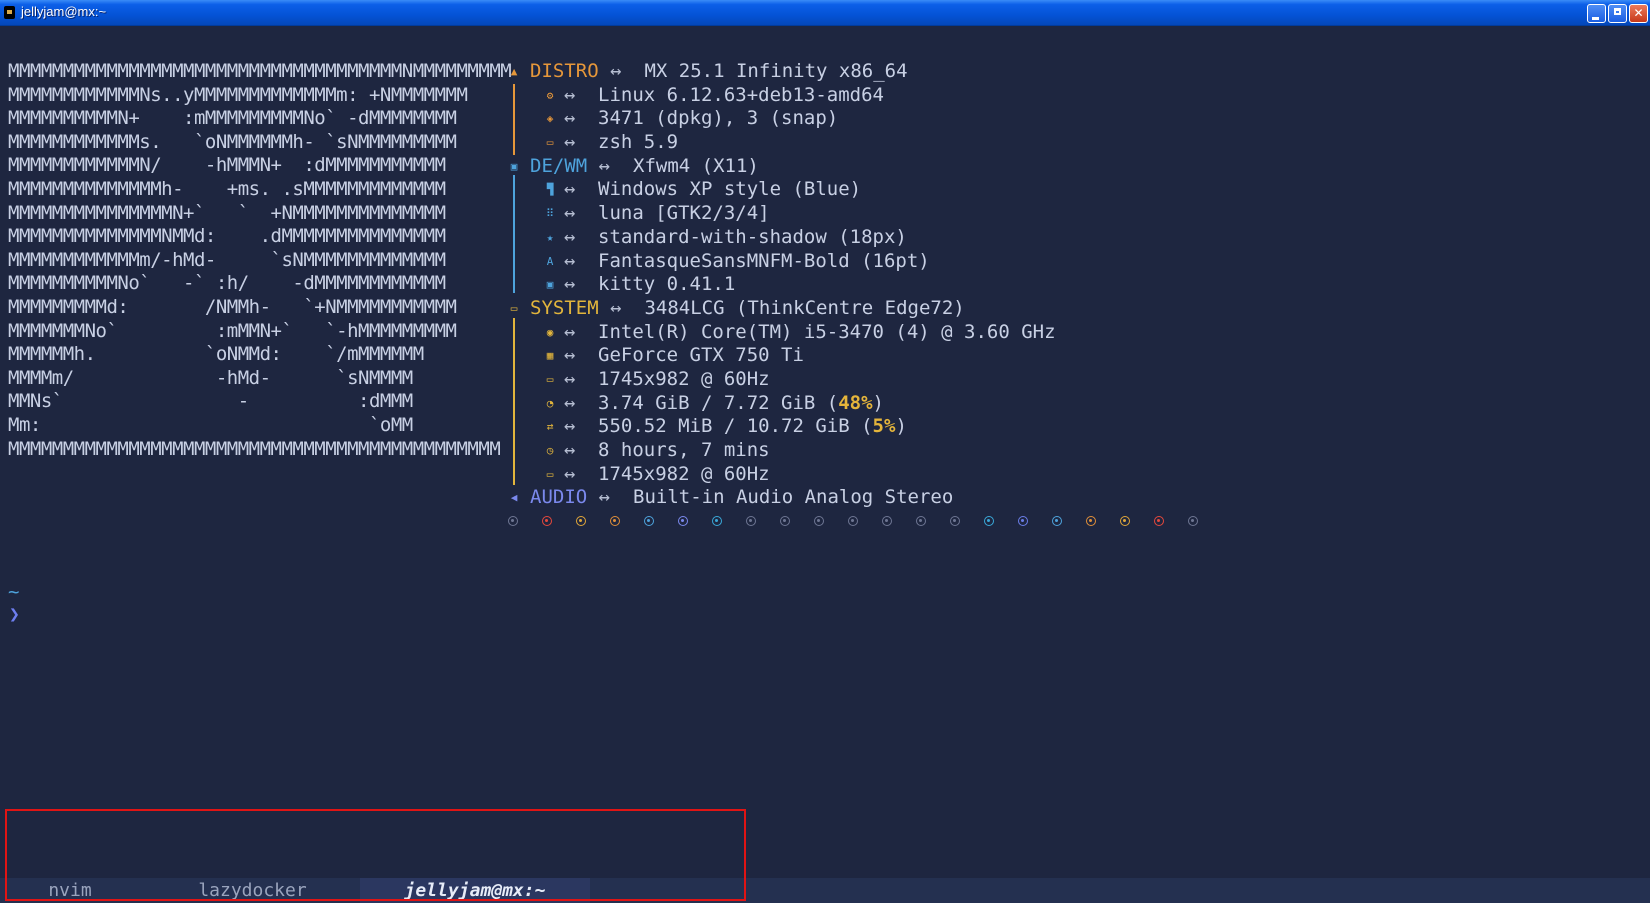  Describe the element at coordinates (632, 167) in the screenshot. I see `dewm-row: ▣ DE/WM ↔ Xfwm4 (X11)` at that location.